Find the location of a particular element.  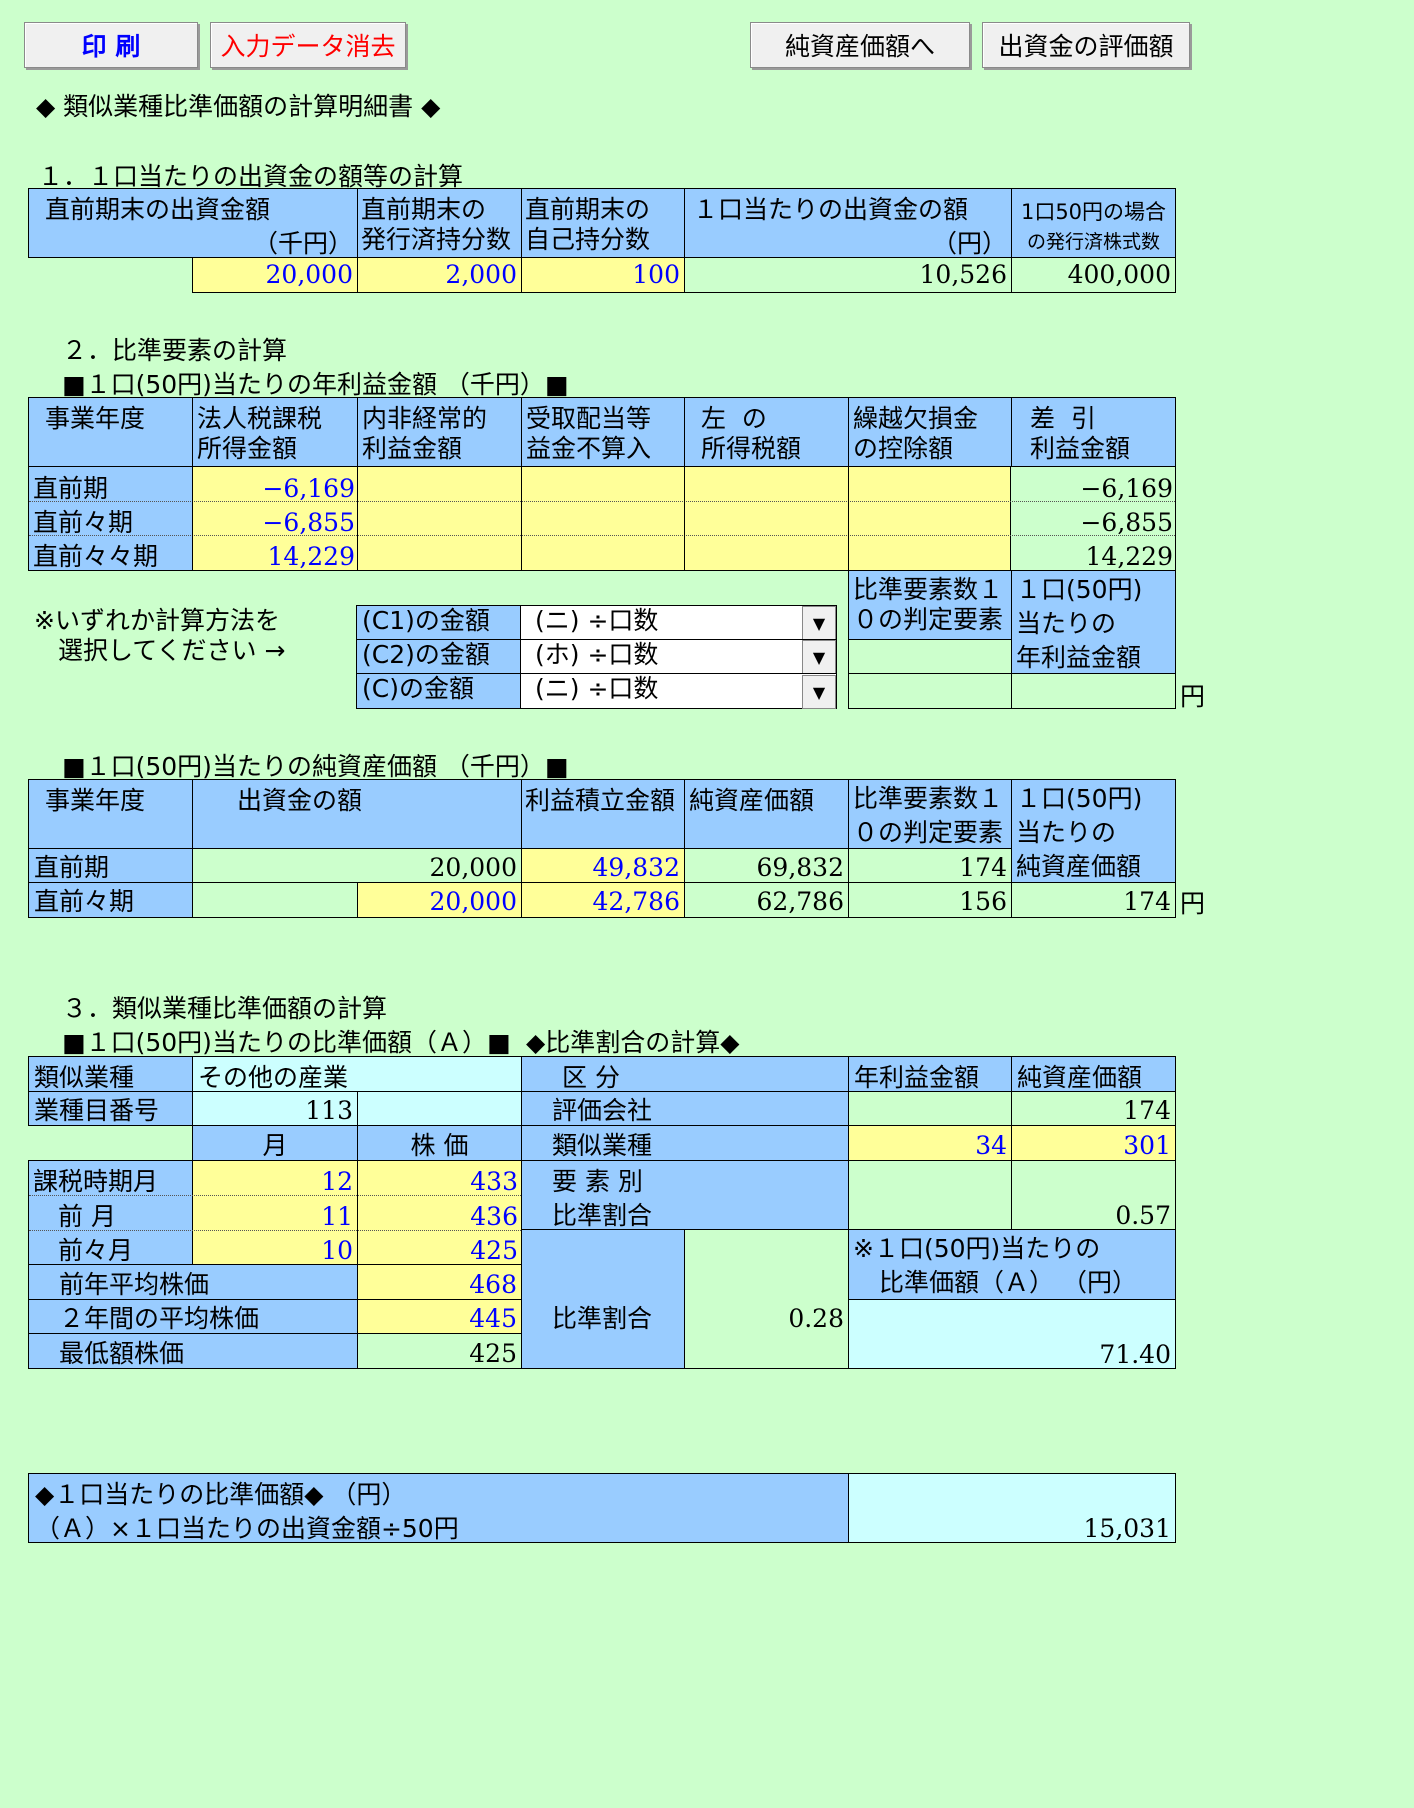

judge-header: 比準要素数１・ ０の判定要素 is located at coordinates (930, 605).